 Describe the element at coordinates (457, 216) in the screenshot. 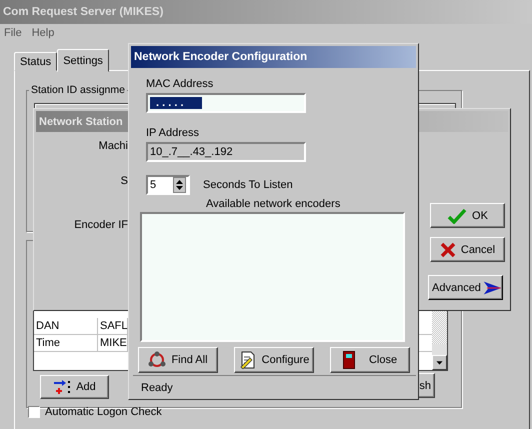

I see `checkmark-icon` at that location.